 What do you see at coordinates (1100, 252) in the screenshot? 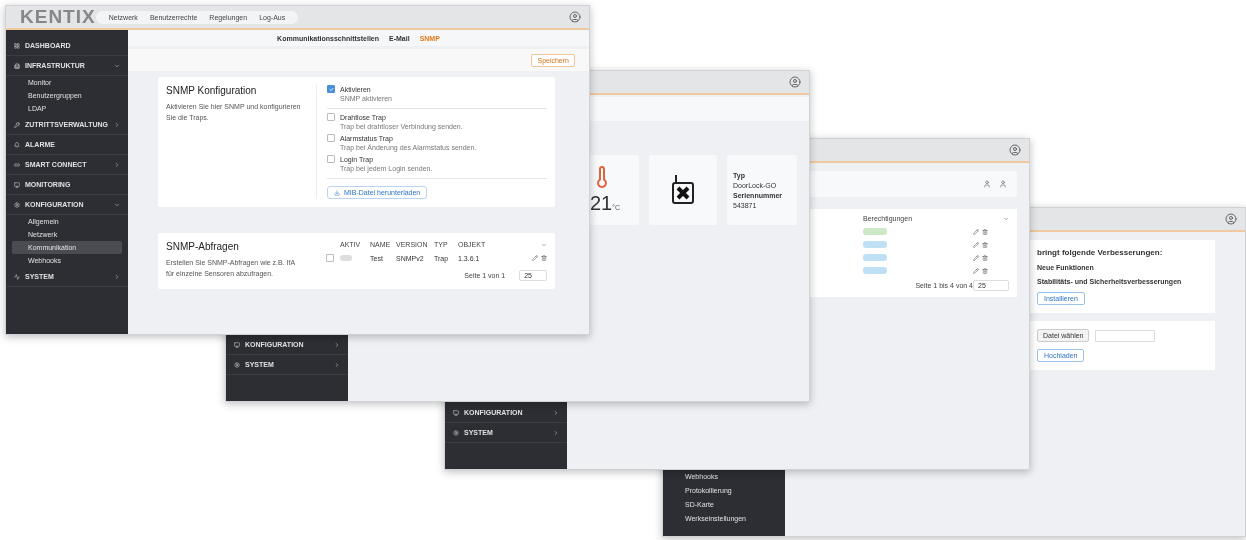
I see `update-heading: bringt folgende Verbesserungen:` at bounding box center [1100, 252].